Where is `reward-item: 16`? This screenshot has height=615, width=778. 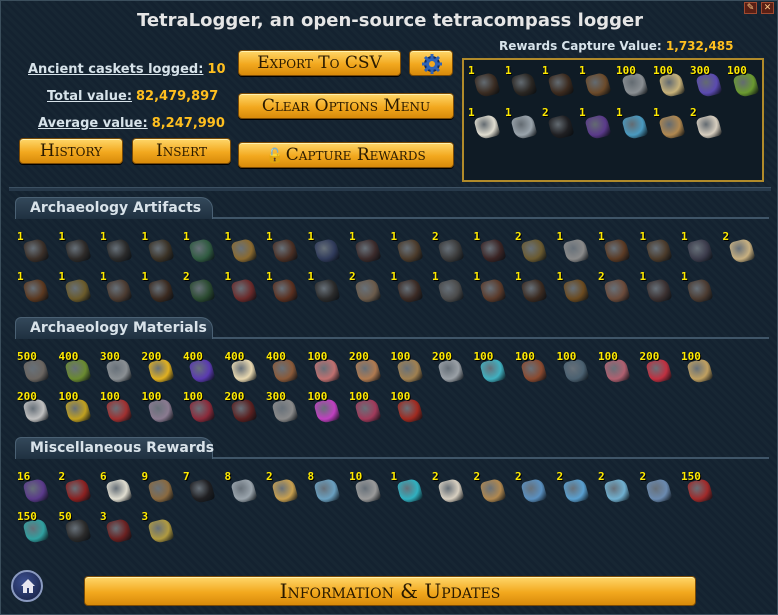
reward-item: 16 is located at coordinates (35, 488).